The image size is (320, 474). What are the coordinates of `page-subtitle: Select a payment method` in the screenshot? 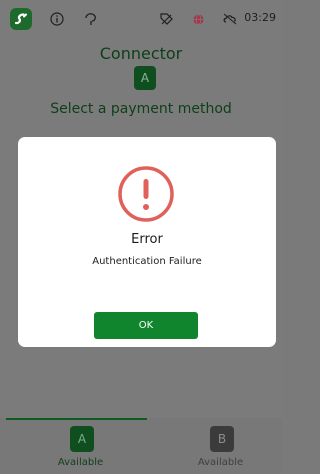 It's located at (141, 109).